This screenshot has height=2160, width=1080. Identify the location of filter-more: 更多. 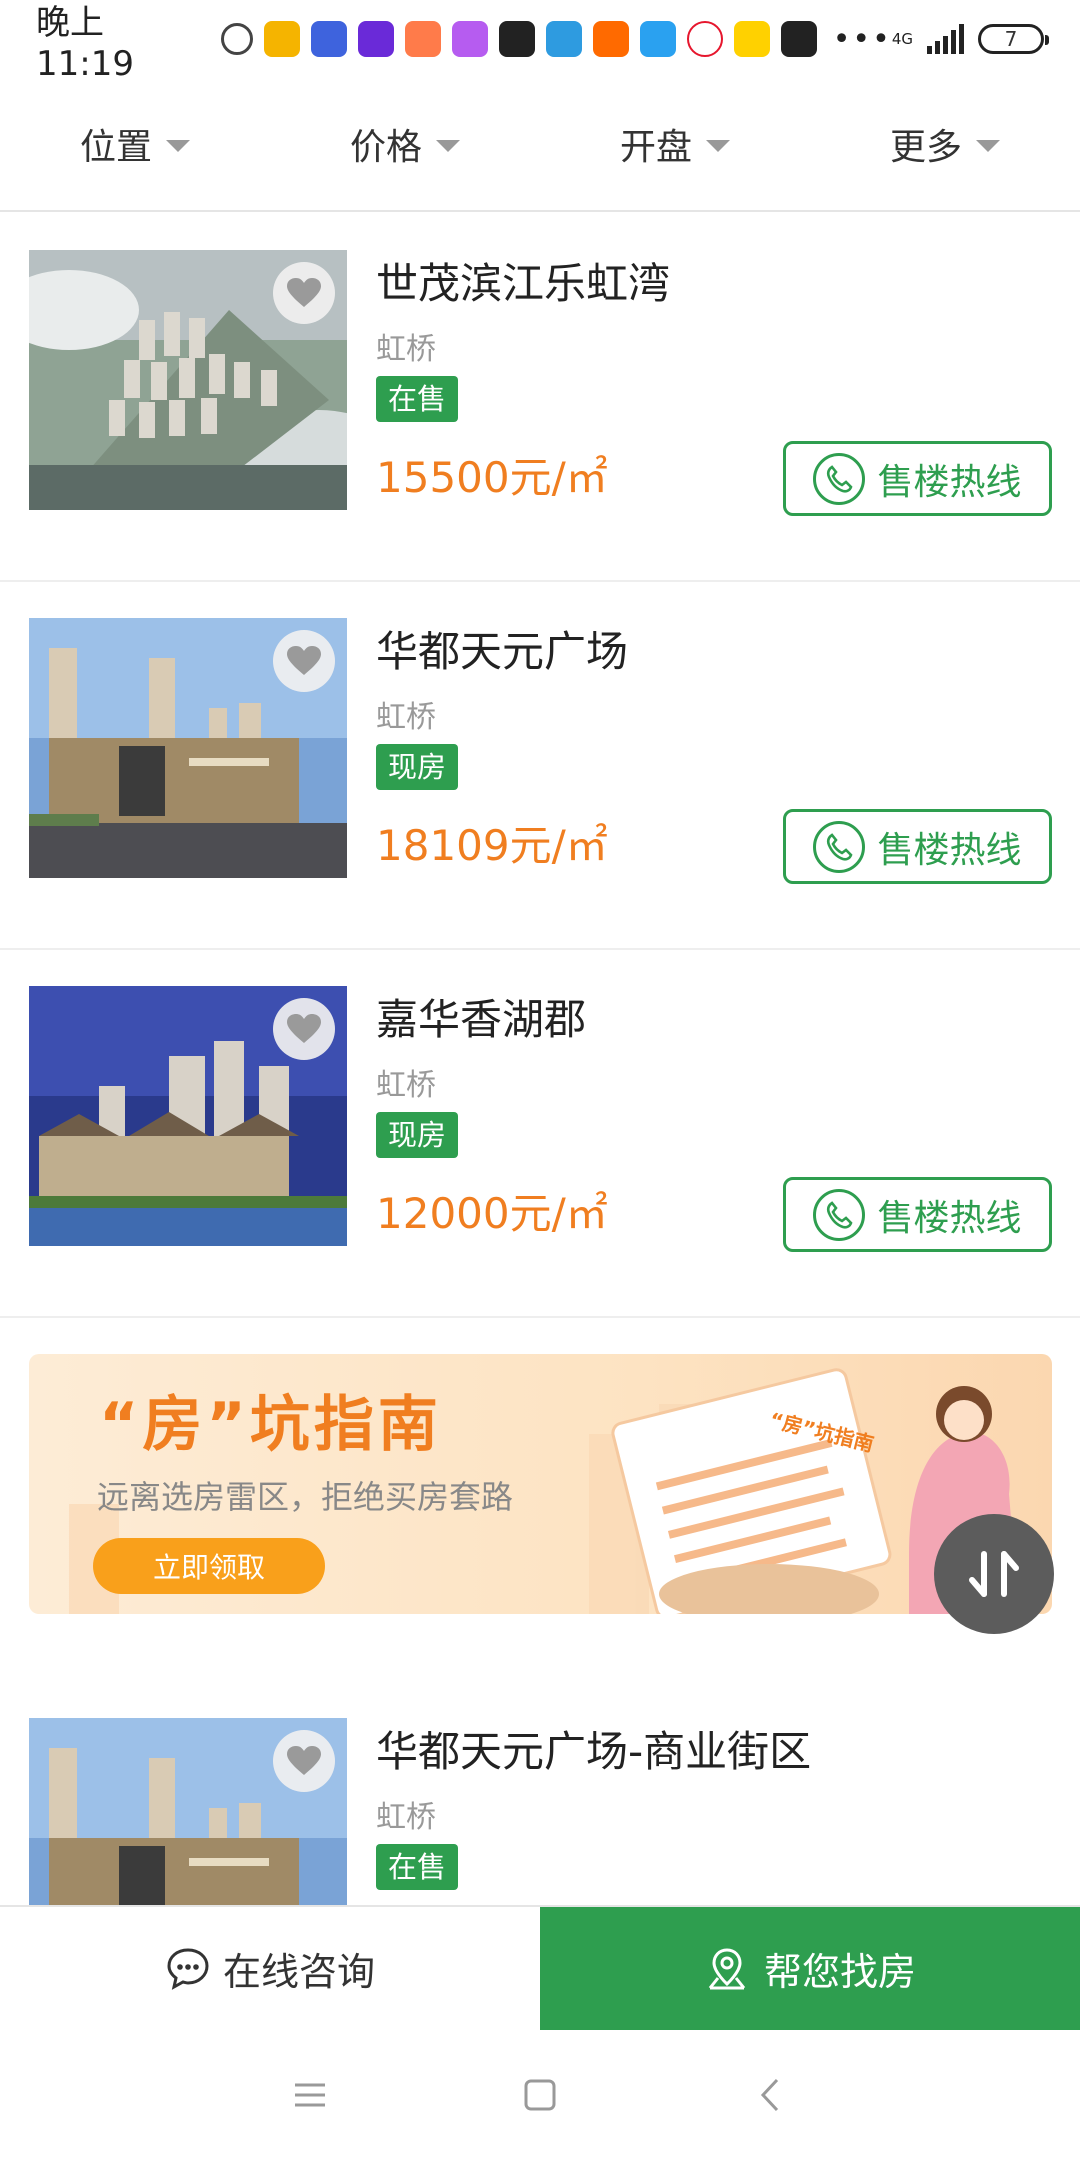
(945, 144).